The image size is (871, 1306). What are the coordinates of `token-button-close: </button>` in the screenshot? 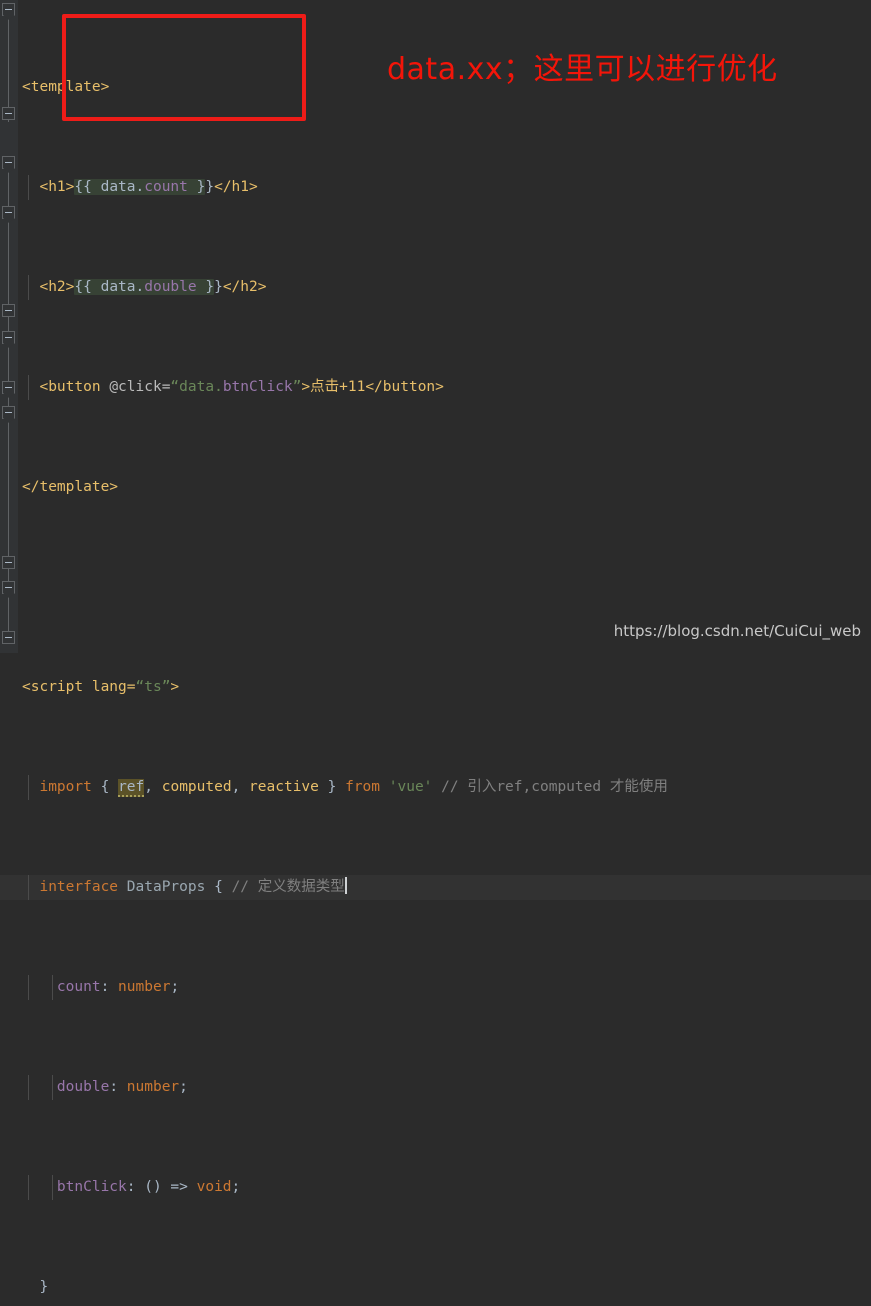 It's located at (404, 387).